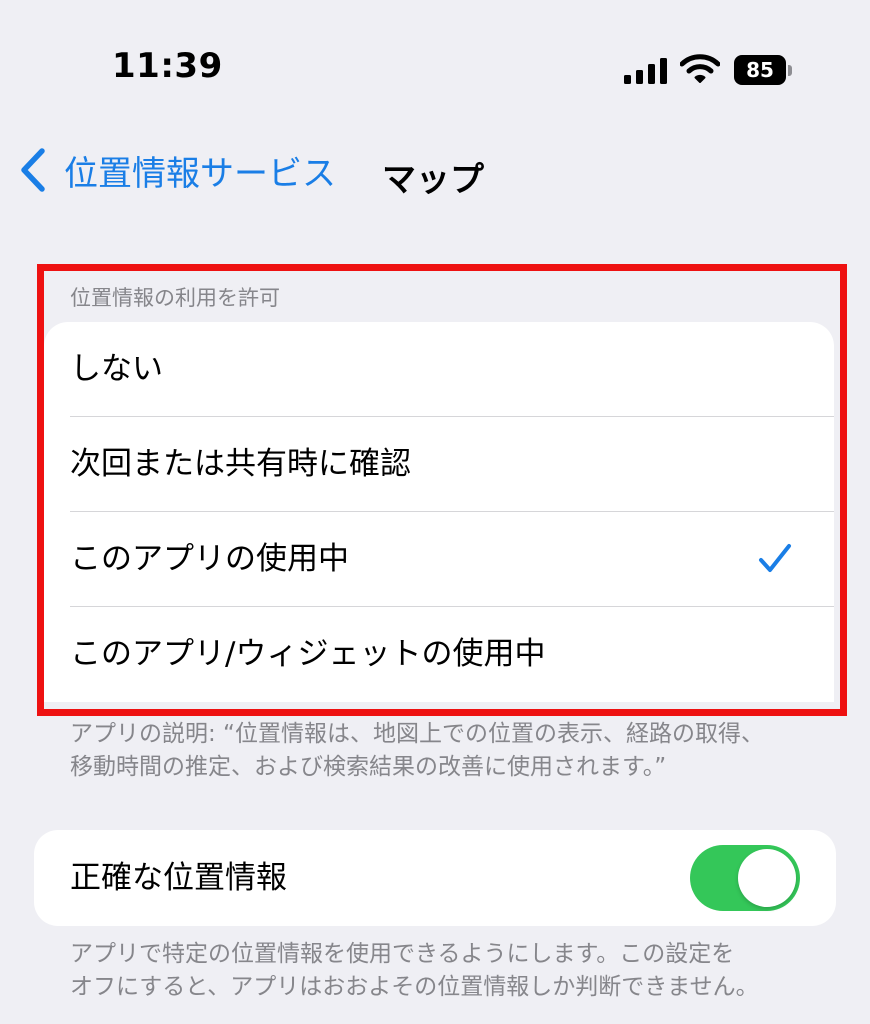 This screenshot has height=1024, width=870. Describe the element at coordinates (33, 170) in the screenshot. I see `chevron-left-icon` at that location.